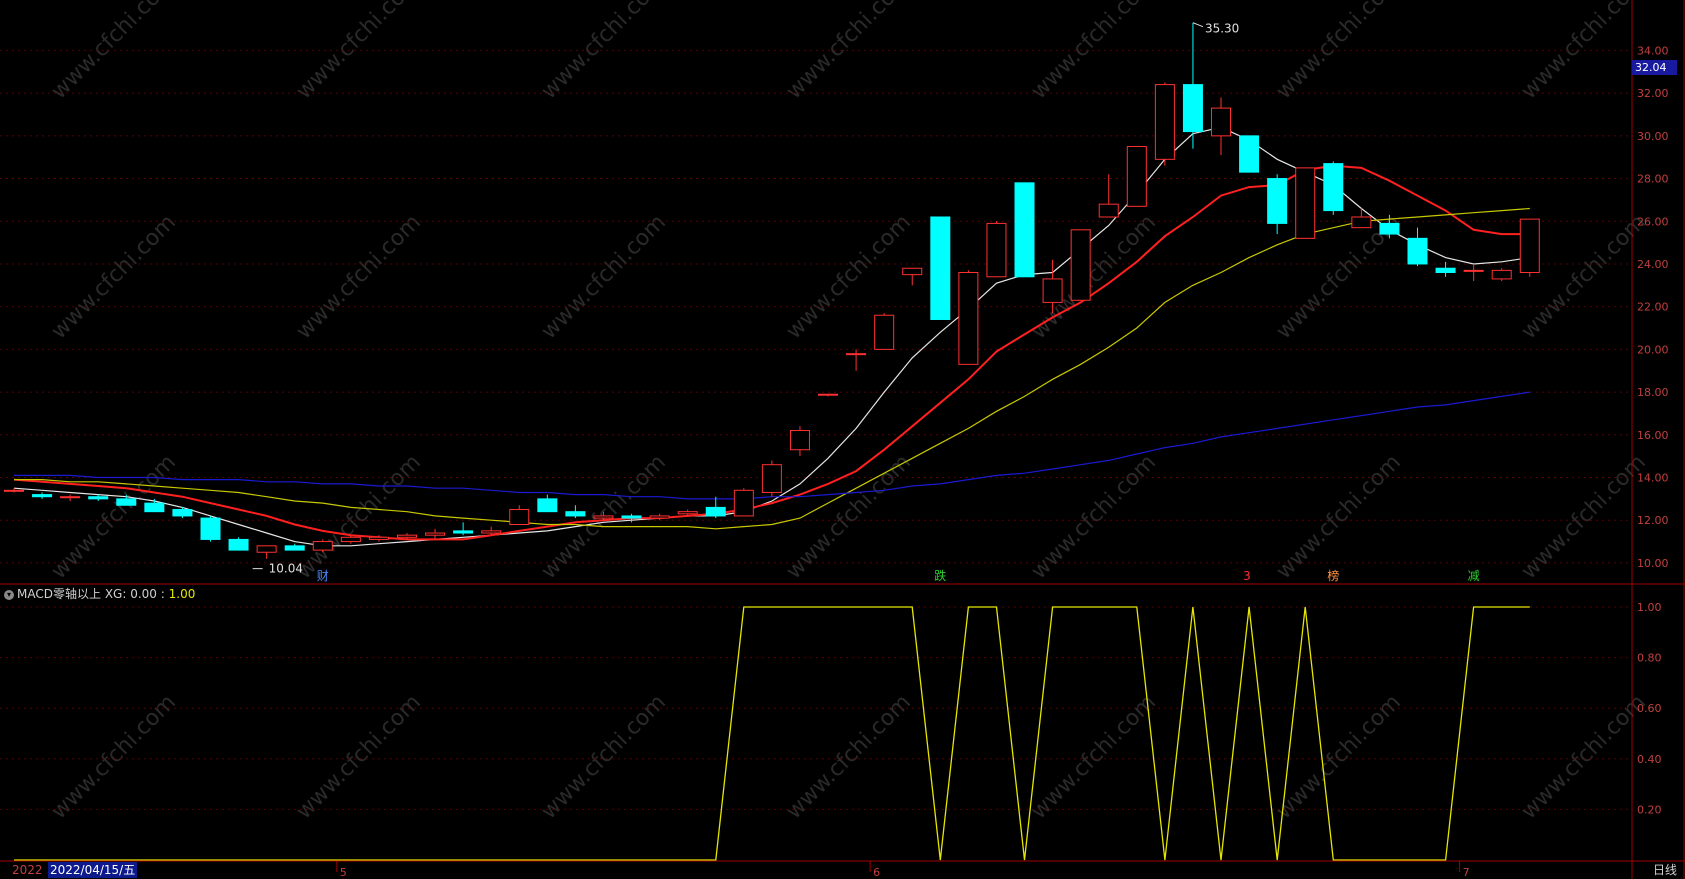 This screenshot has width=1685, height=879. I want to click on y-tick-label: 12.00, so click(1653, 520).